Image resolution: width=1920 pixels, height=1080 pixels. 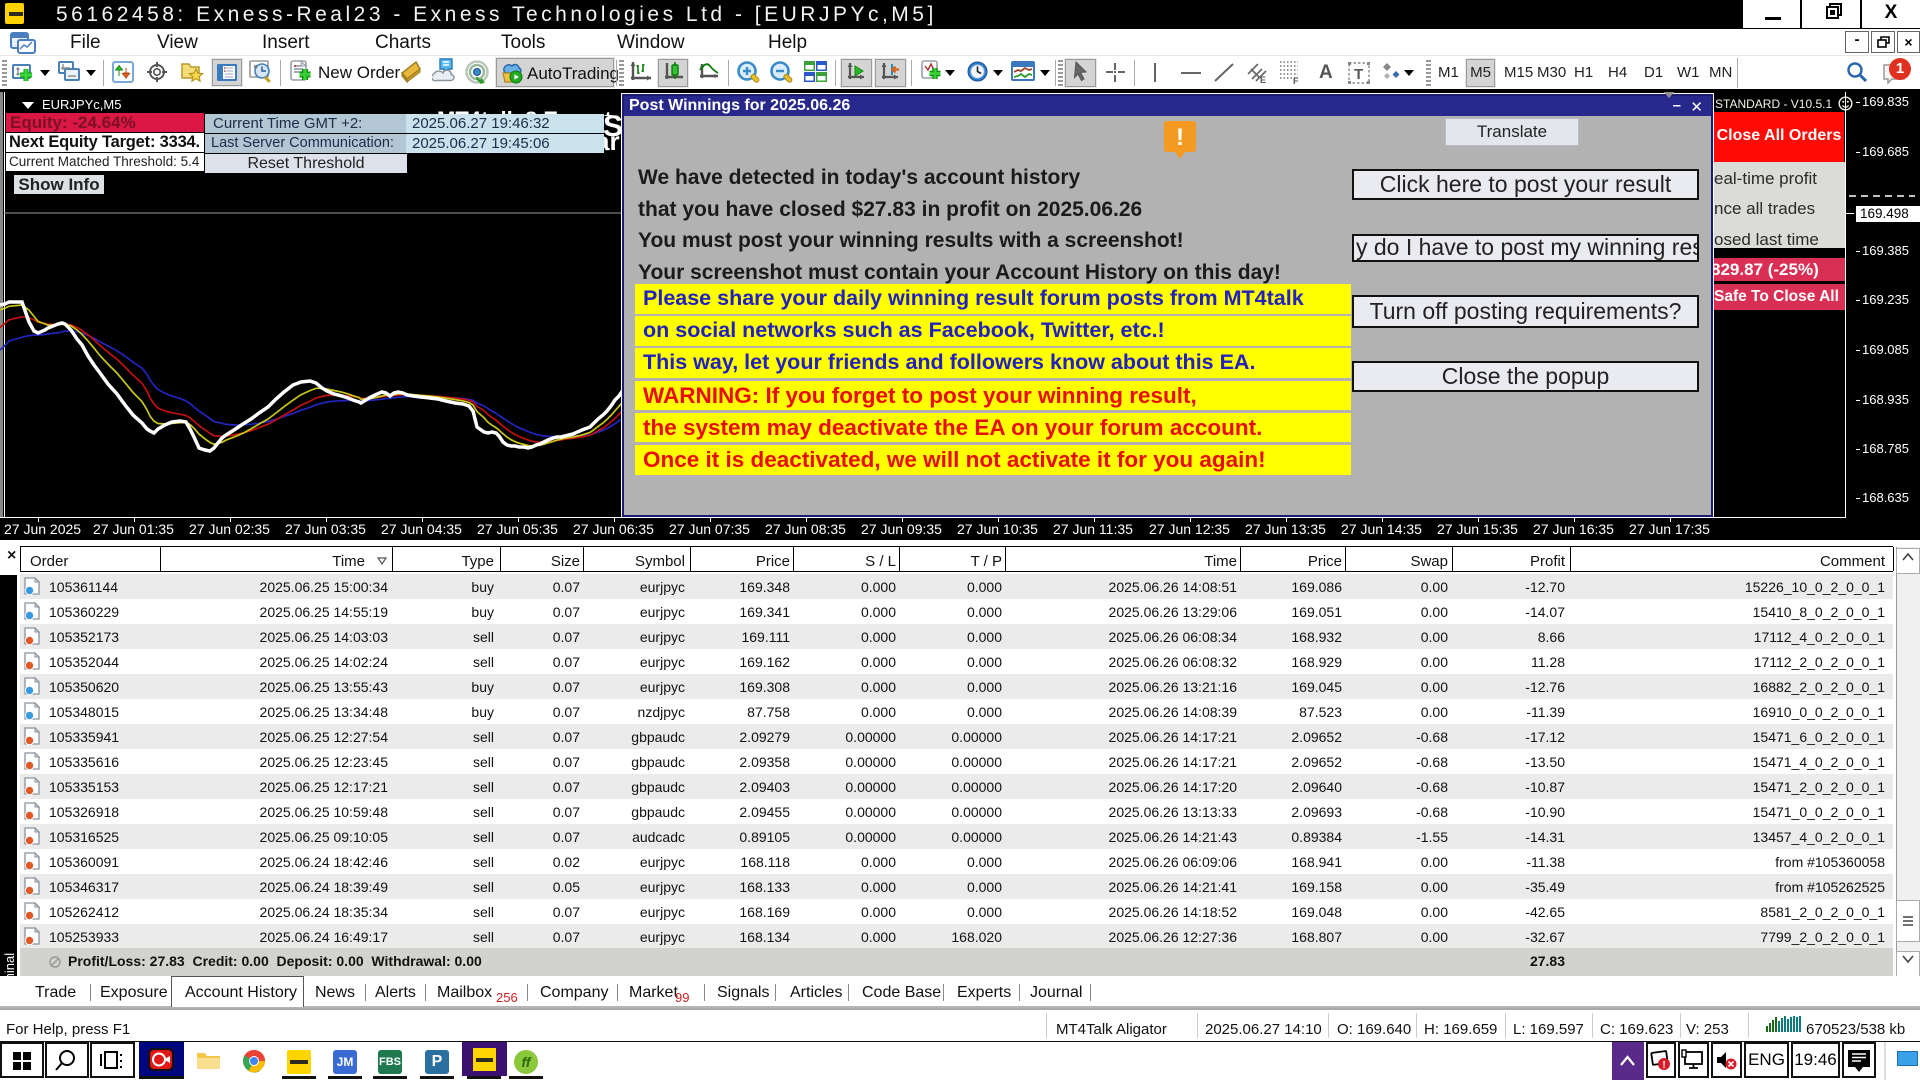 I want to click on svg-text: E, so click(x=1263, y=79).